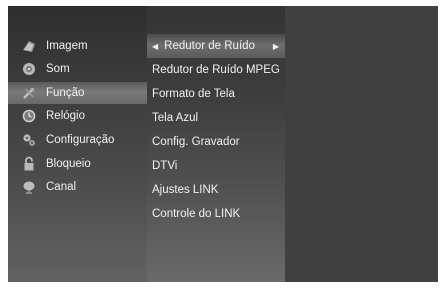  Describe the element at coordinates (29, 46) in the screenshot. I see `picture-icon` at that location.